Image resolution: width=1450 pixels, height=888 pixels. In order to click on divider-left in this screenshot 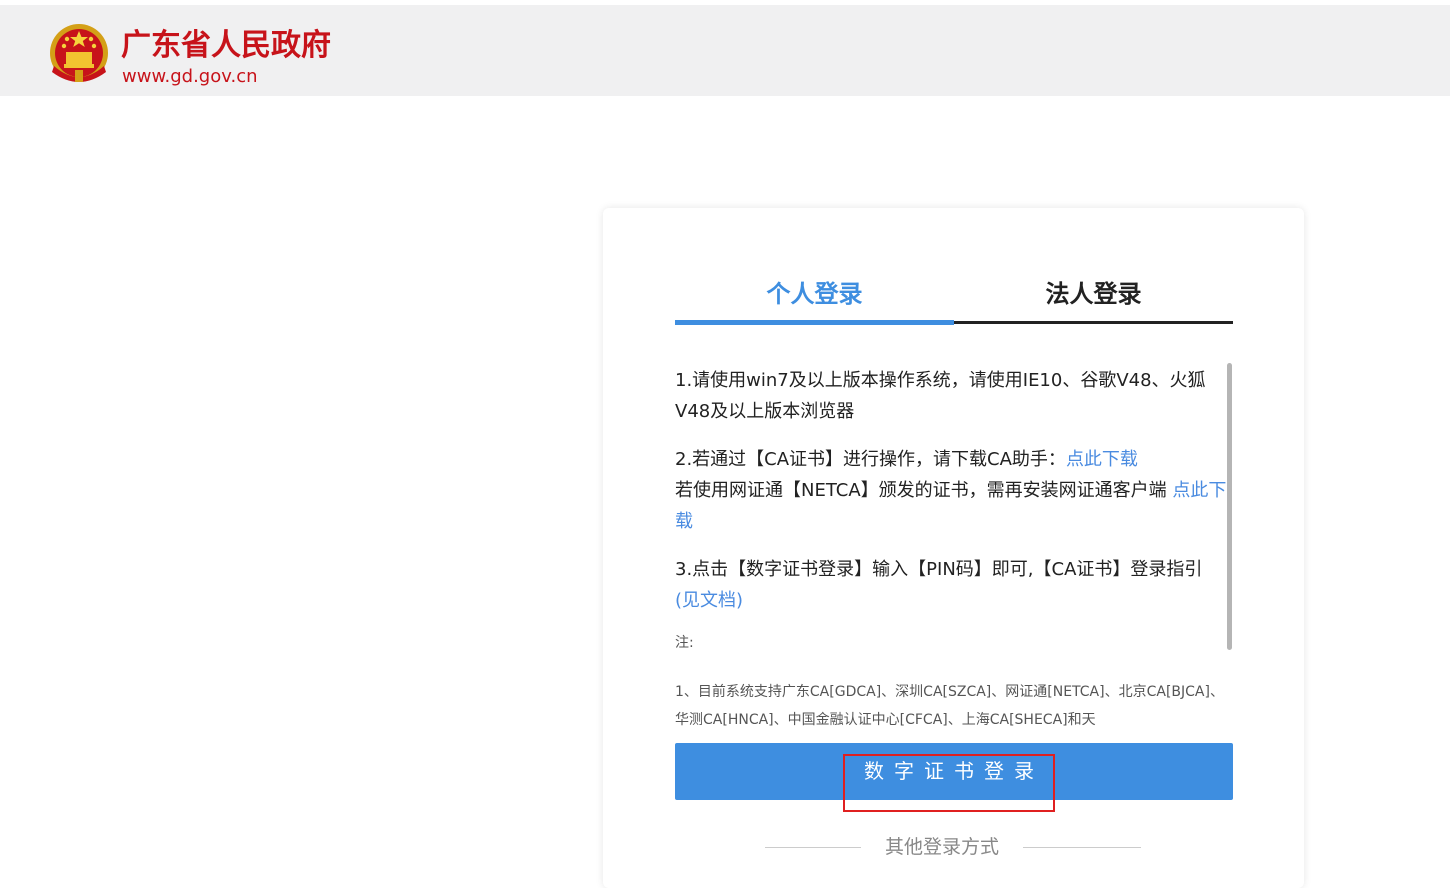, I will do `click(813, 847)`.